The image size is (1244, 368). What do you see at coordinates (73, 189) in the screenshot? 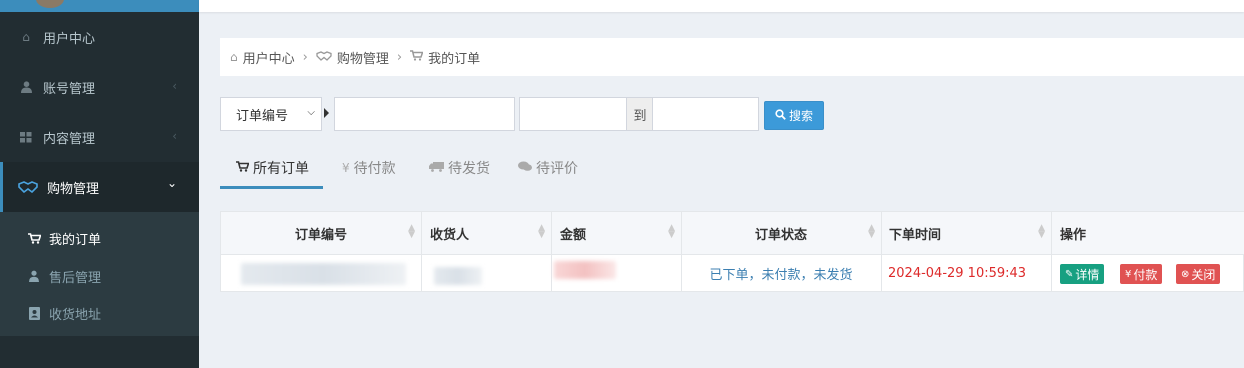
I see `sidebar-item-label: 购物管理` at bounding box center [73, 189].